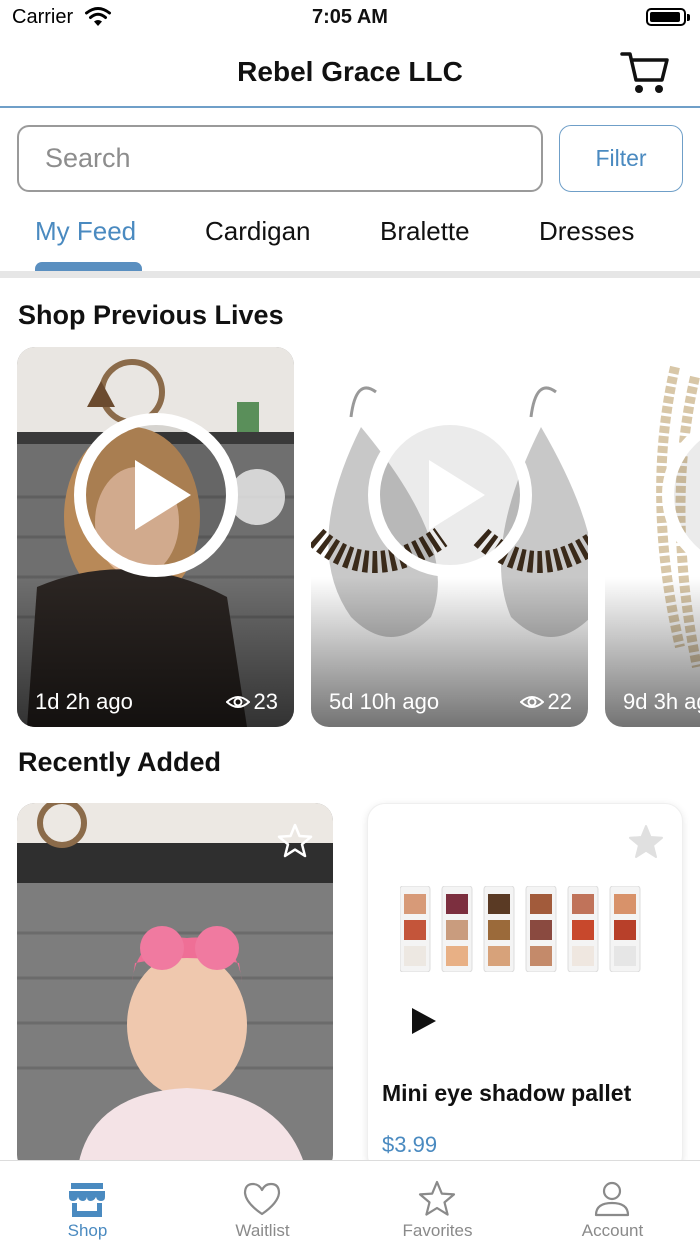 Image resolution: width=700 pixels, height=1244 pixels. Describe the element at coordinates (151, 315) in the screenshot. I see `section-title-previous-lives: Shop Previous Lives` at that location.